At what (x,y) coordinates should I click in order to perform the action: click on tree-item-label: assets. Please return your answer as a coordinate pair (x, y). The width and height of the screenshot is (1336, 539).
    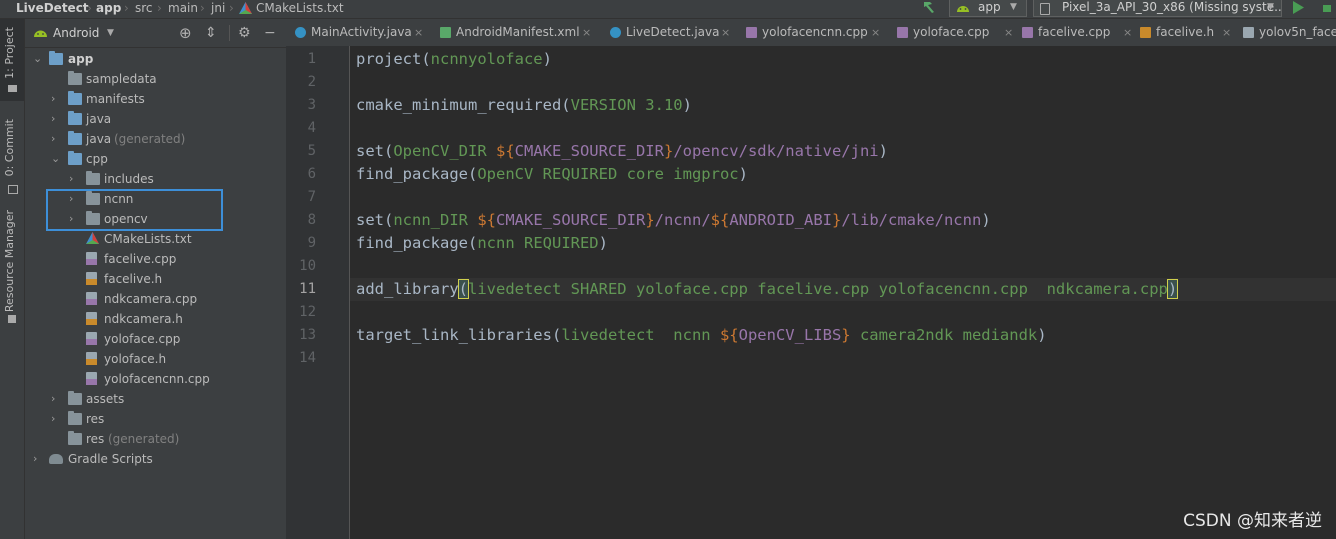
    Looking at the image, I should click on (105, 399).